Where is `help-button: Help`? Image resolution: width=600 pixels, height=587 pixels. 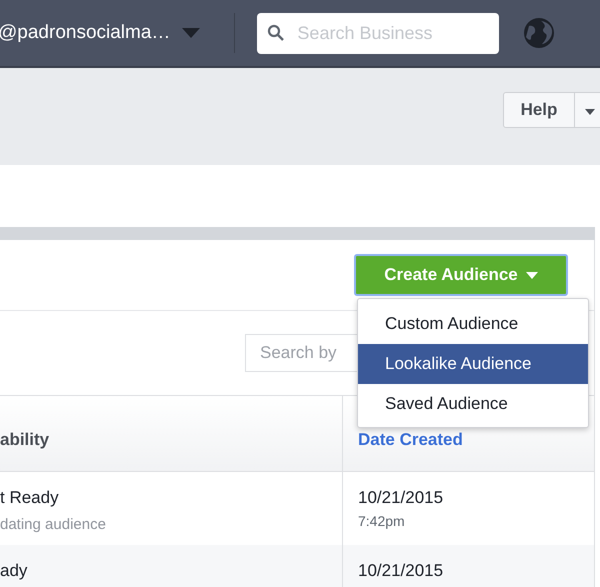
help-button: Help is located at coordinates (539, 110).